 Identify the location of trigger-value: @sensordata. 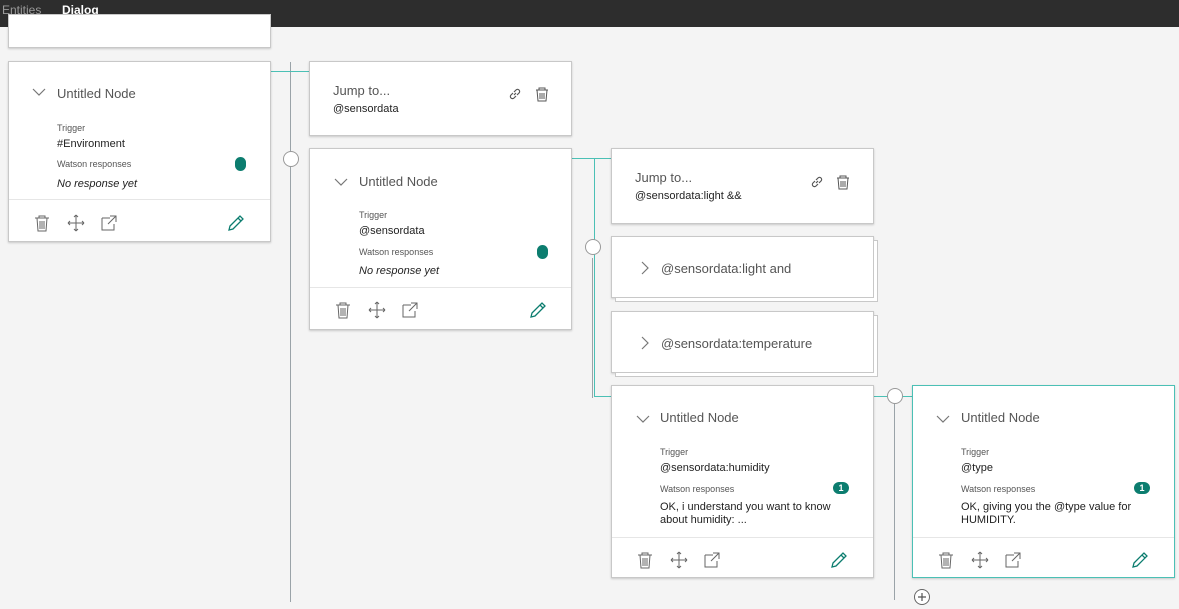
(392, 231).